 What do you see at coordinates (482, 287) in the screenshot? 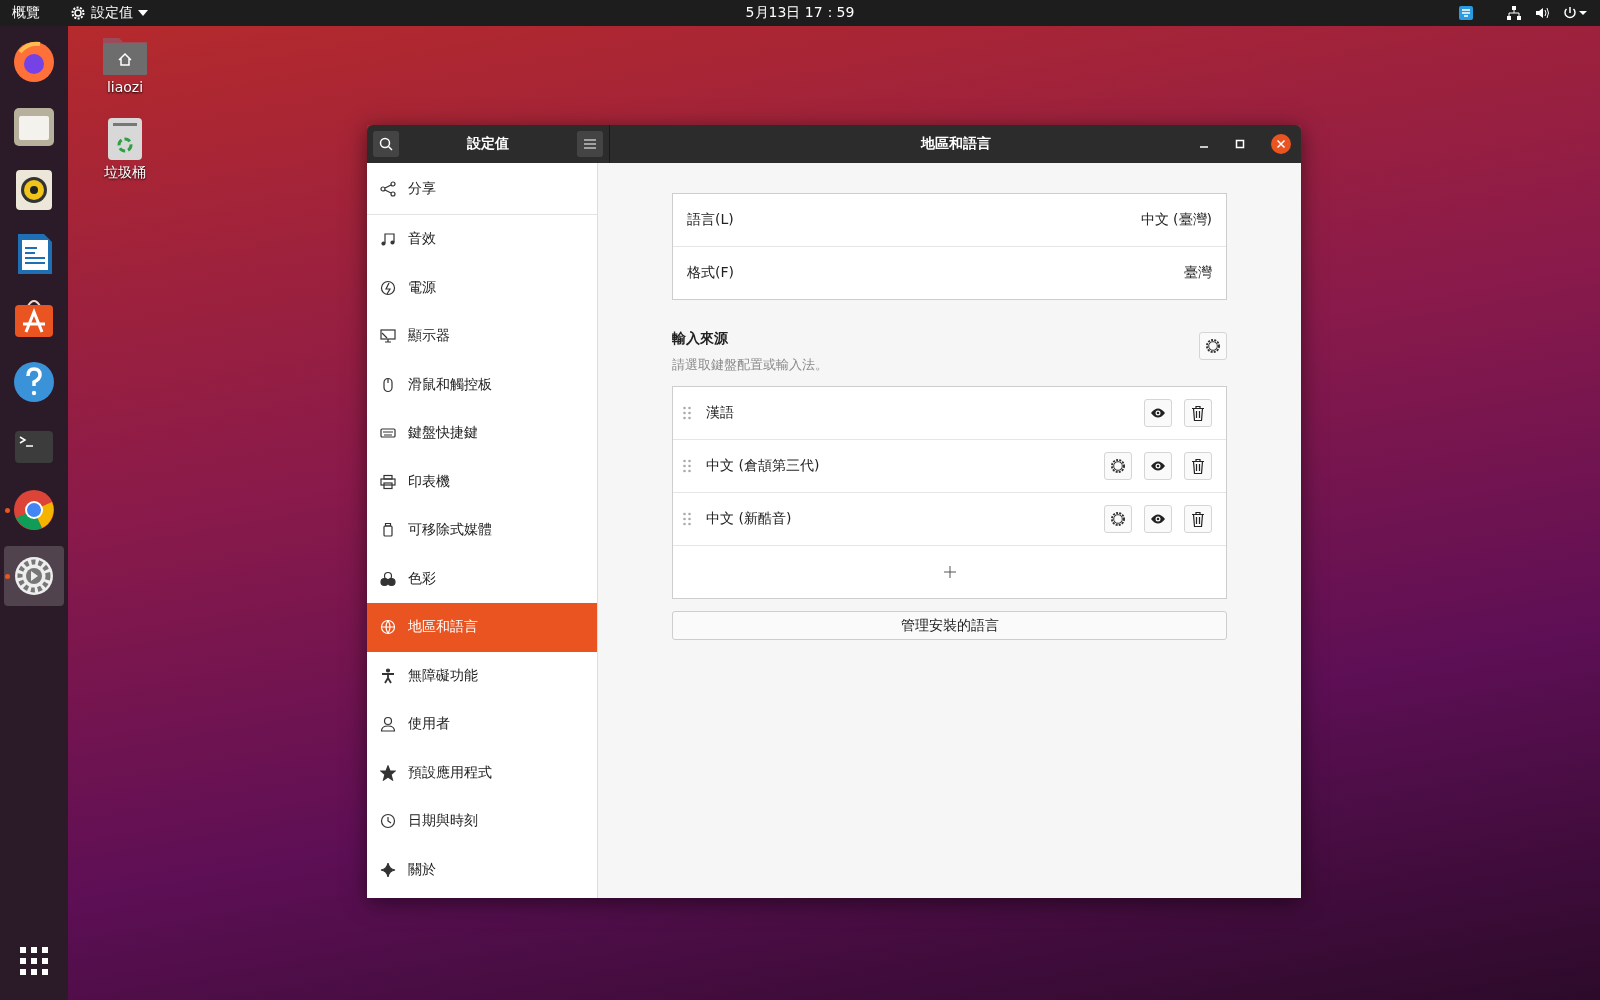
I see `sidebar-item: 電源` at bounding box center [482, 287].